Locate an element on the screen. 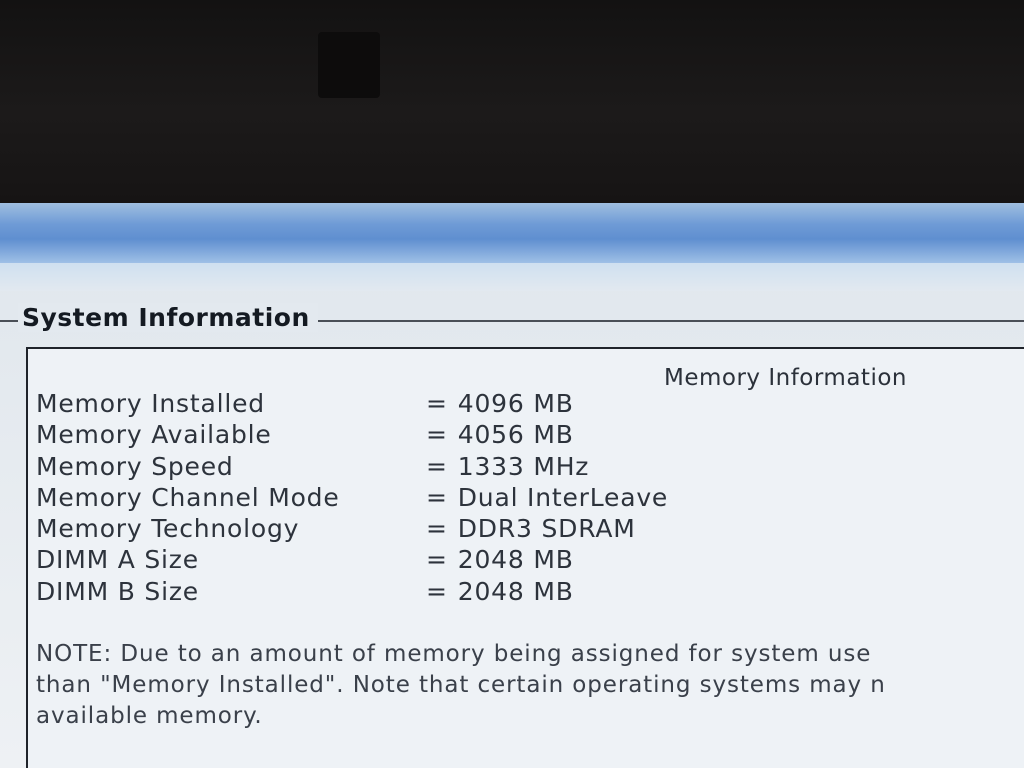 The image size is (1024, 768). row-label: Memory Speed is located at coordinates (135, 466).